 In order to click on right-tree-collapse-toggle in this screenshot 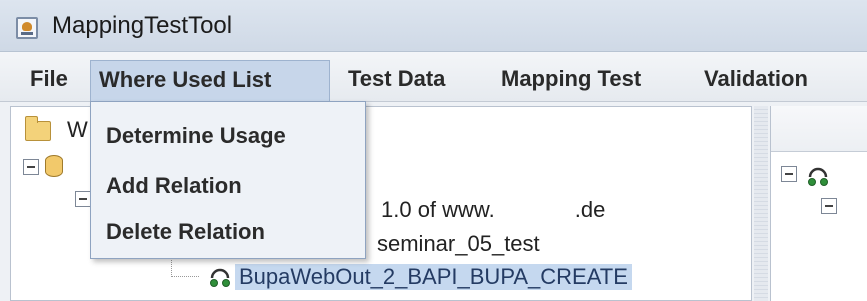, I will do `click(789, 174)`.